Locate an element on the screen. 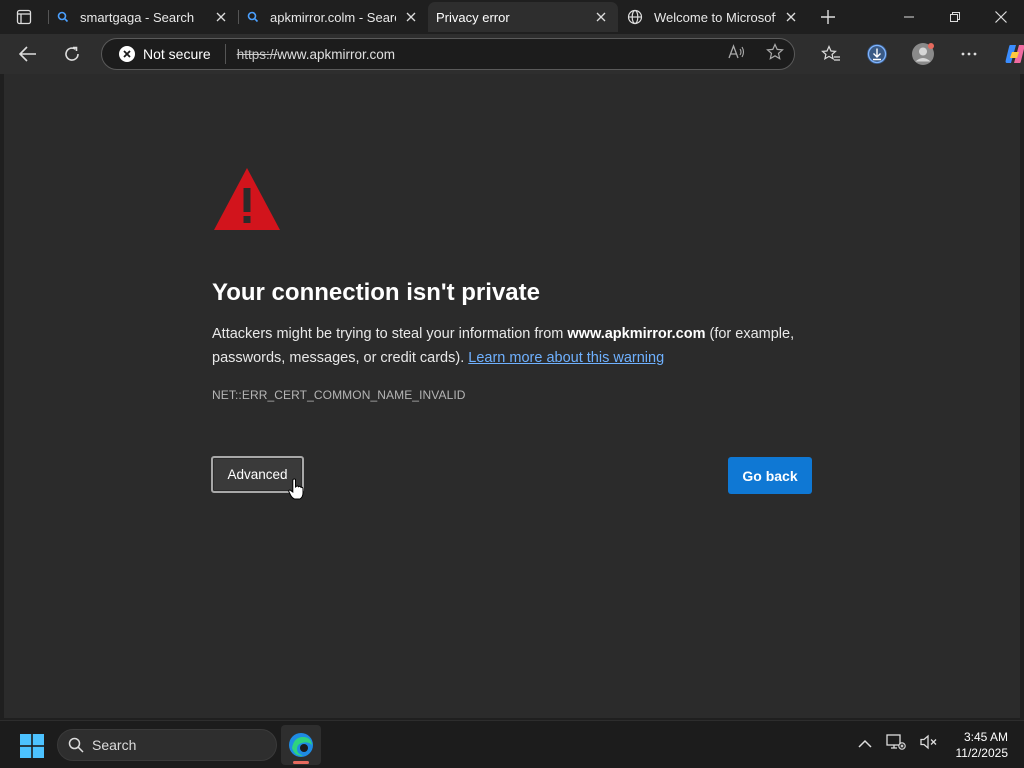 Image resolution: width=1024 pixels, height=768 pixels. page-title: Your connection isn't private is located at coordinates (376, 292).